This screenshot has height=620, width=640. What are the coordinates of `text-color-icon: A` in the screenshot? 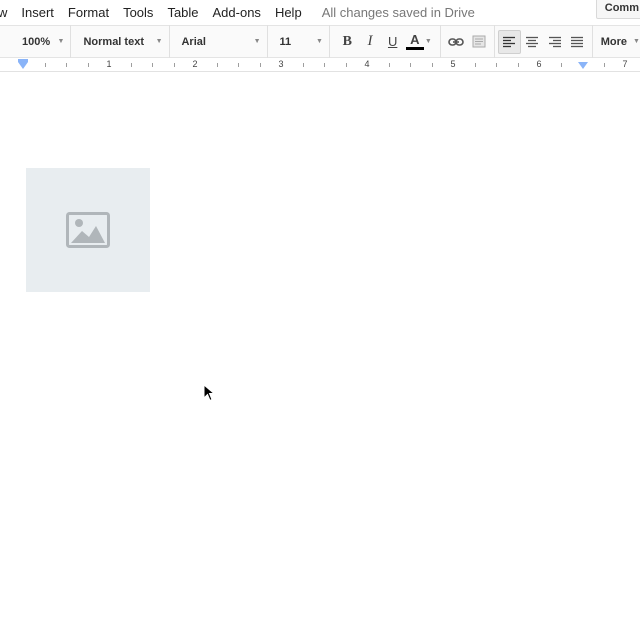 It's located at (414, 41).